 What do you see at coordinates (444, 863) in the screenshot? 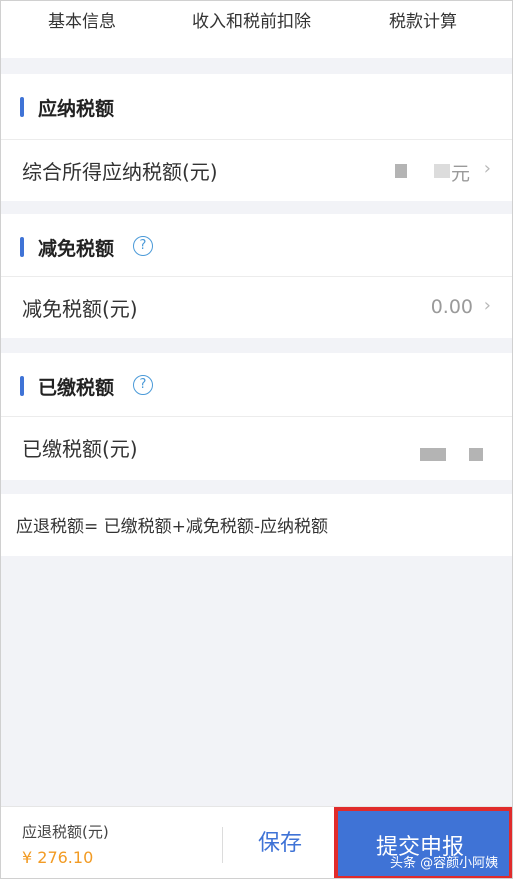
I see `watermark: 头条 @容颜小阿姨` at bounding box center [444, 863].